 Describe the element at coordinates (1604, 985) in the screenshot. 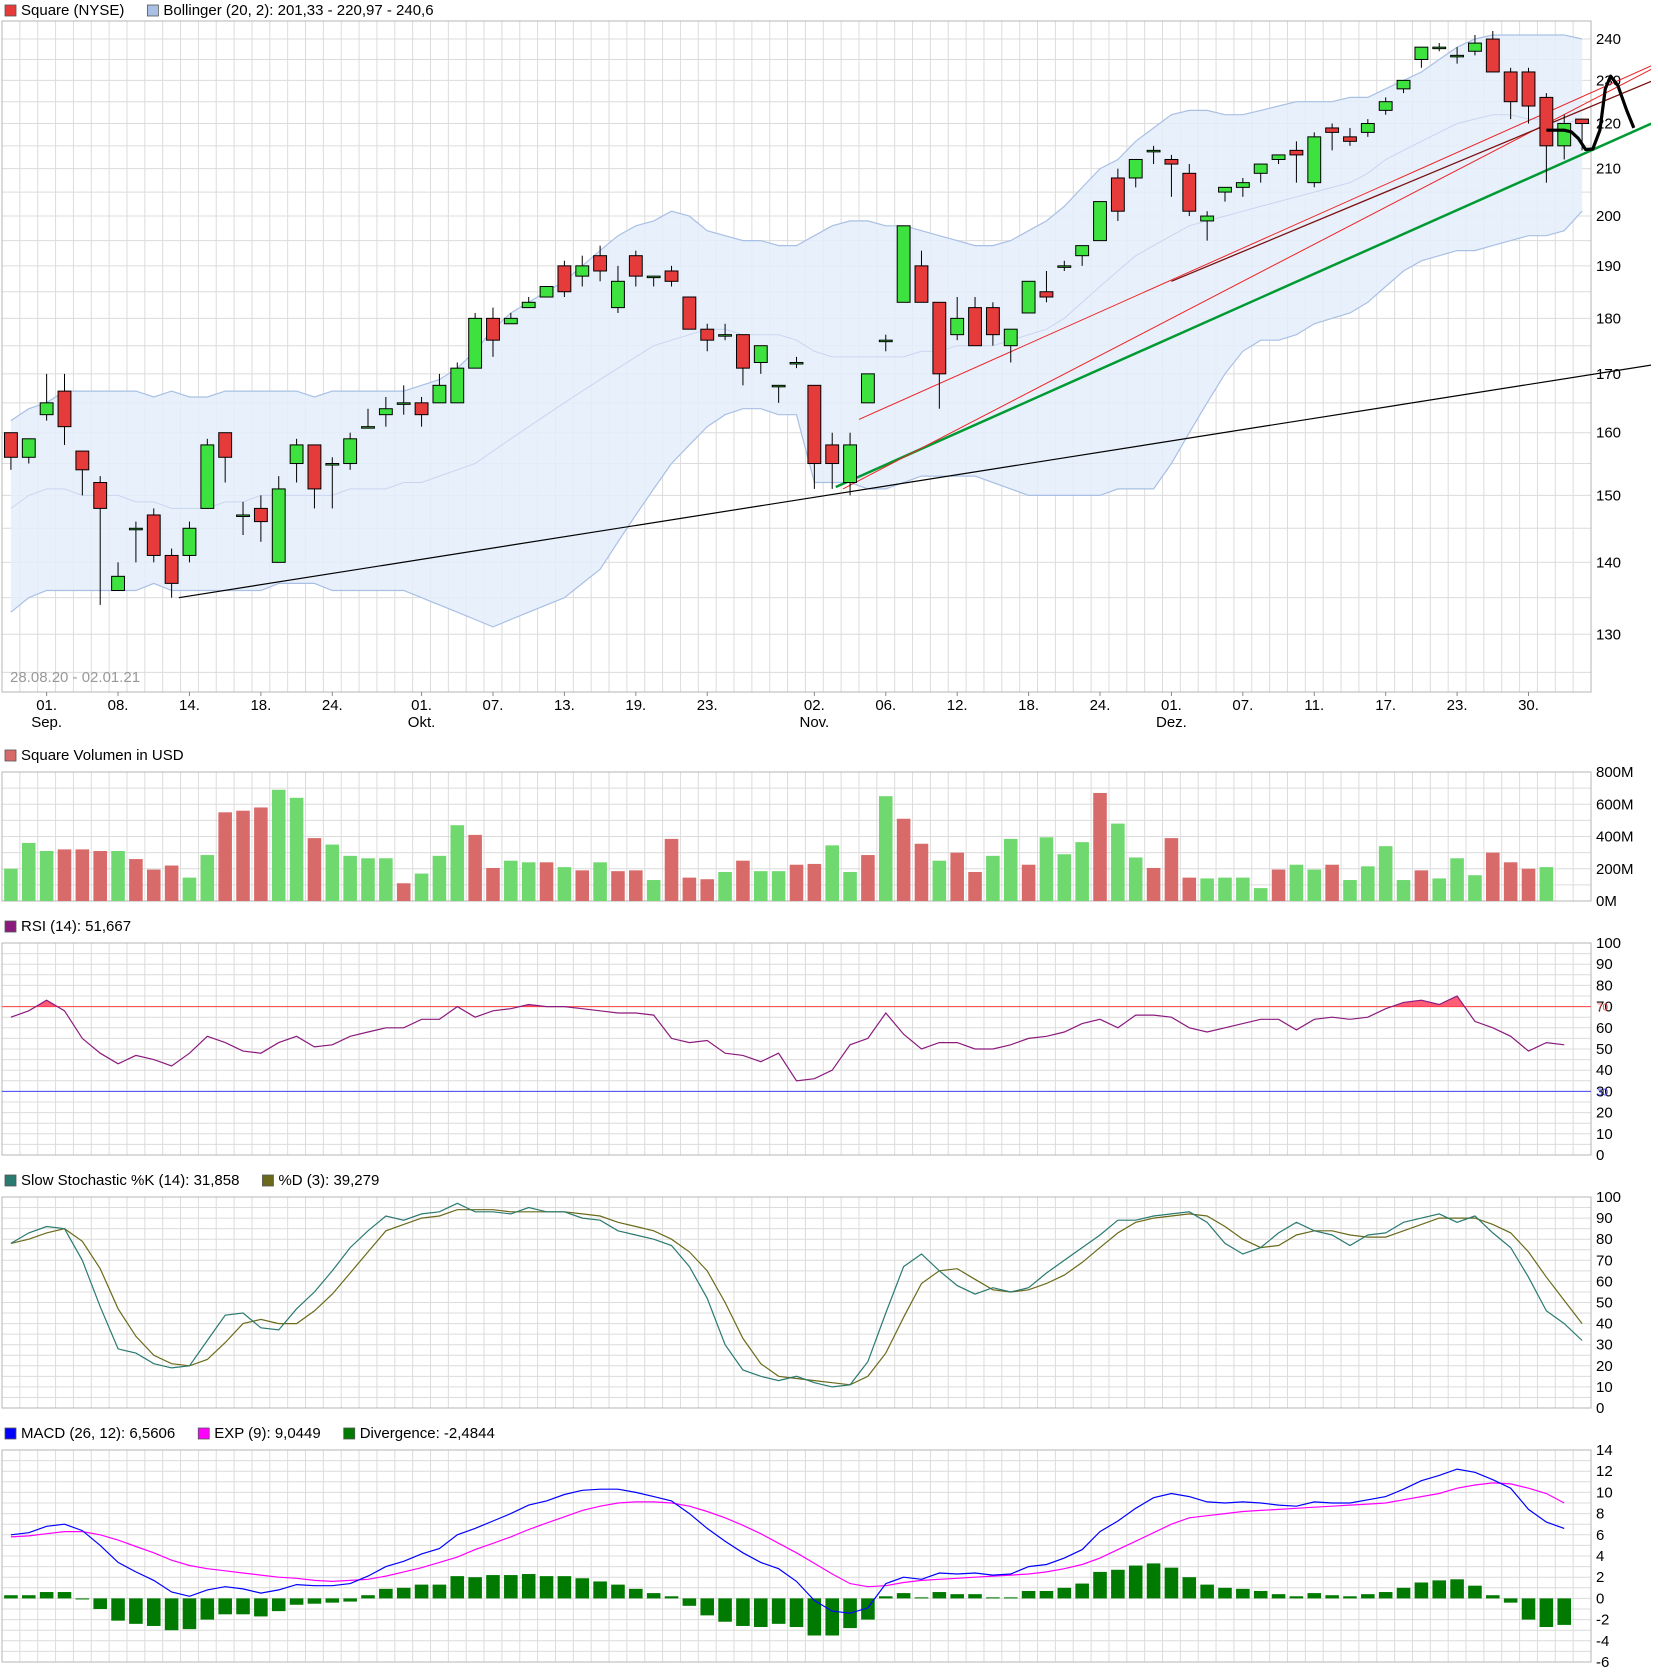

I see `y-tick-label: 80` at that location.